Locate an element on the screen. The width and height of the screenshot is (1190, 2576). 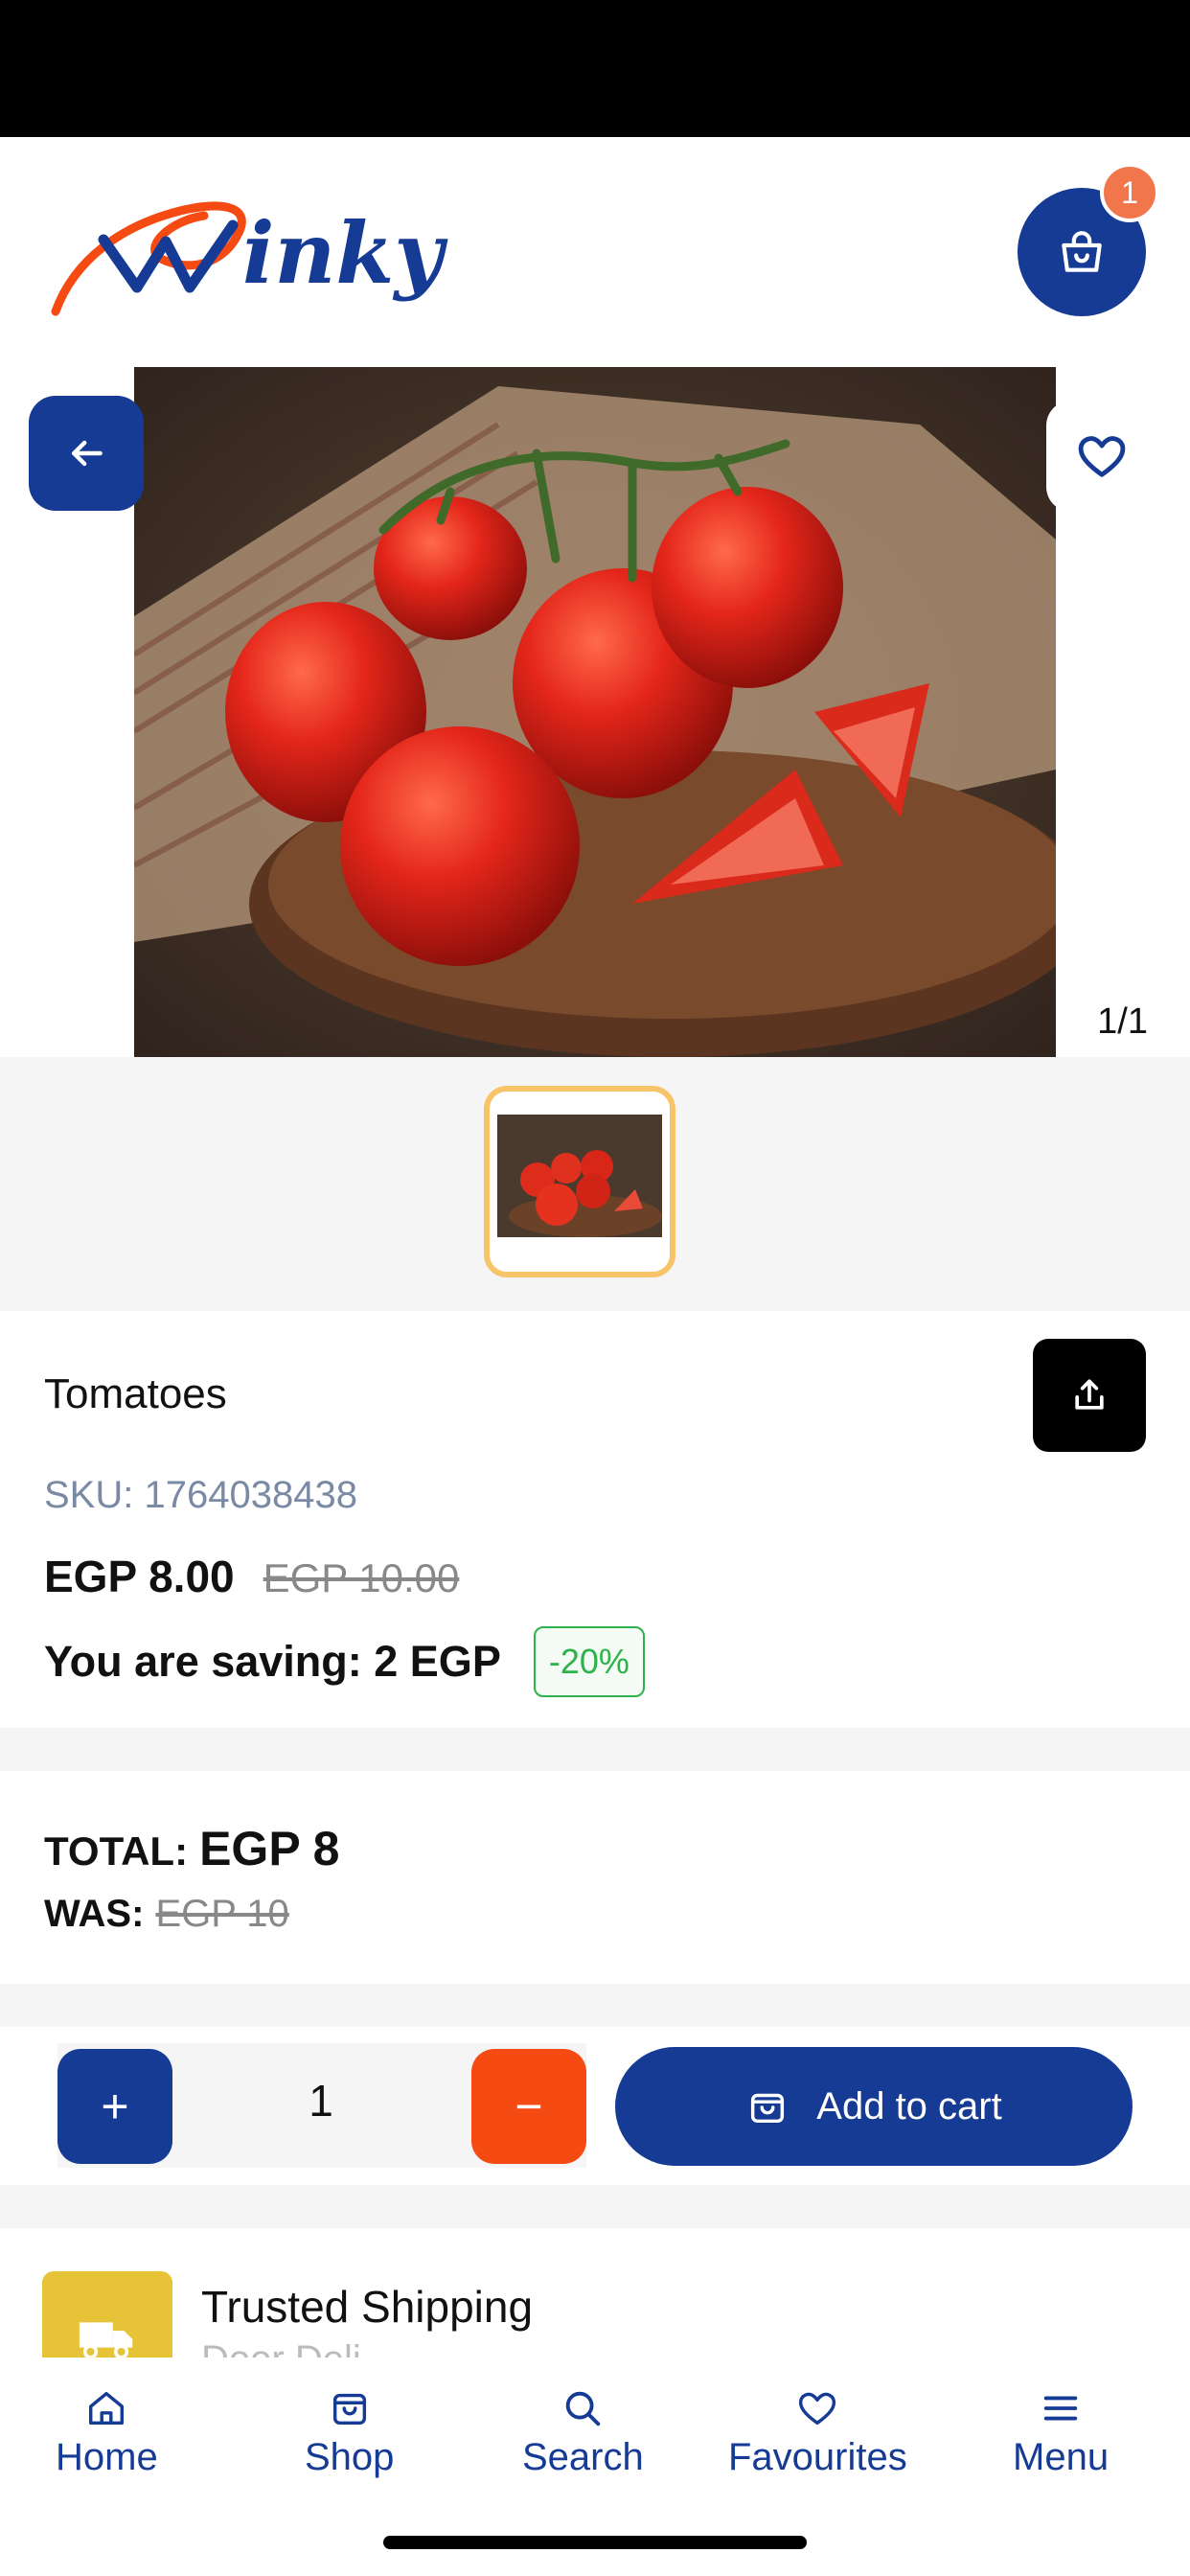
increase-quantity-button: + is located at coordinates (115, 2106).